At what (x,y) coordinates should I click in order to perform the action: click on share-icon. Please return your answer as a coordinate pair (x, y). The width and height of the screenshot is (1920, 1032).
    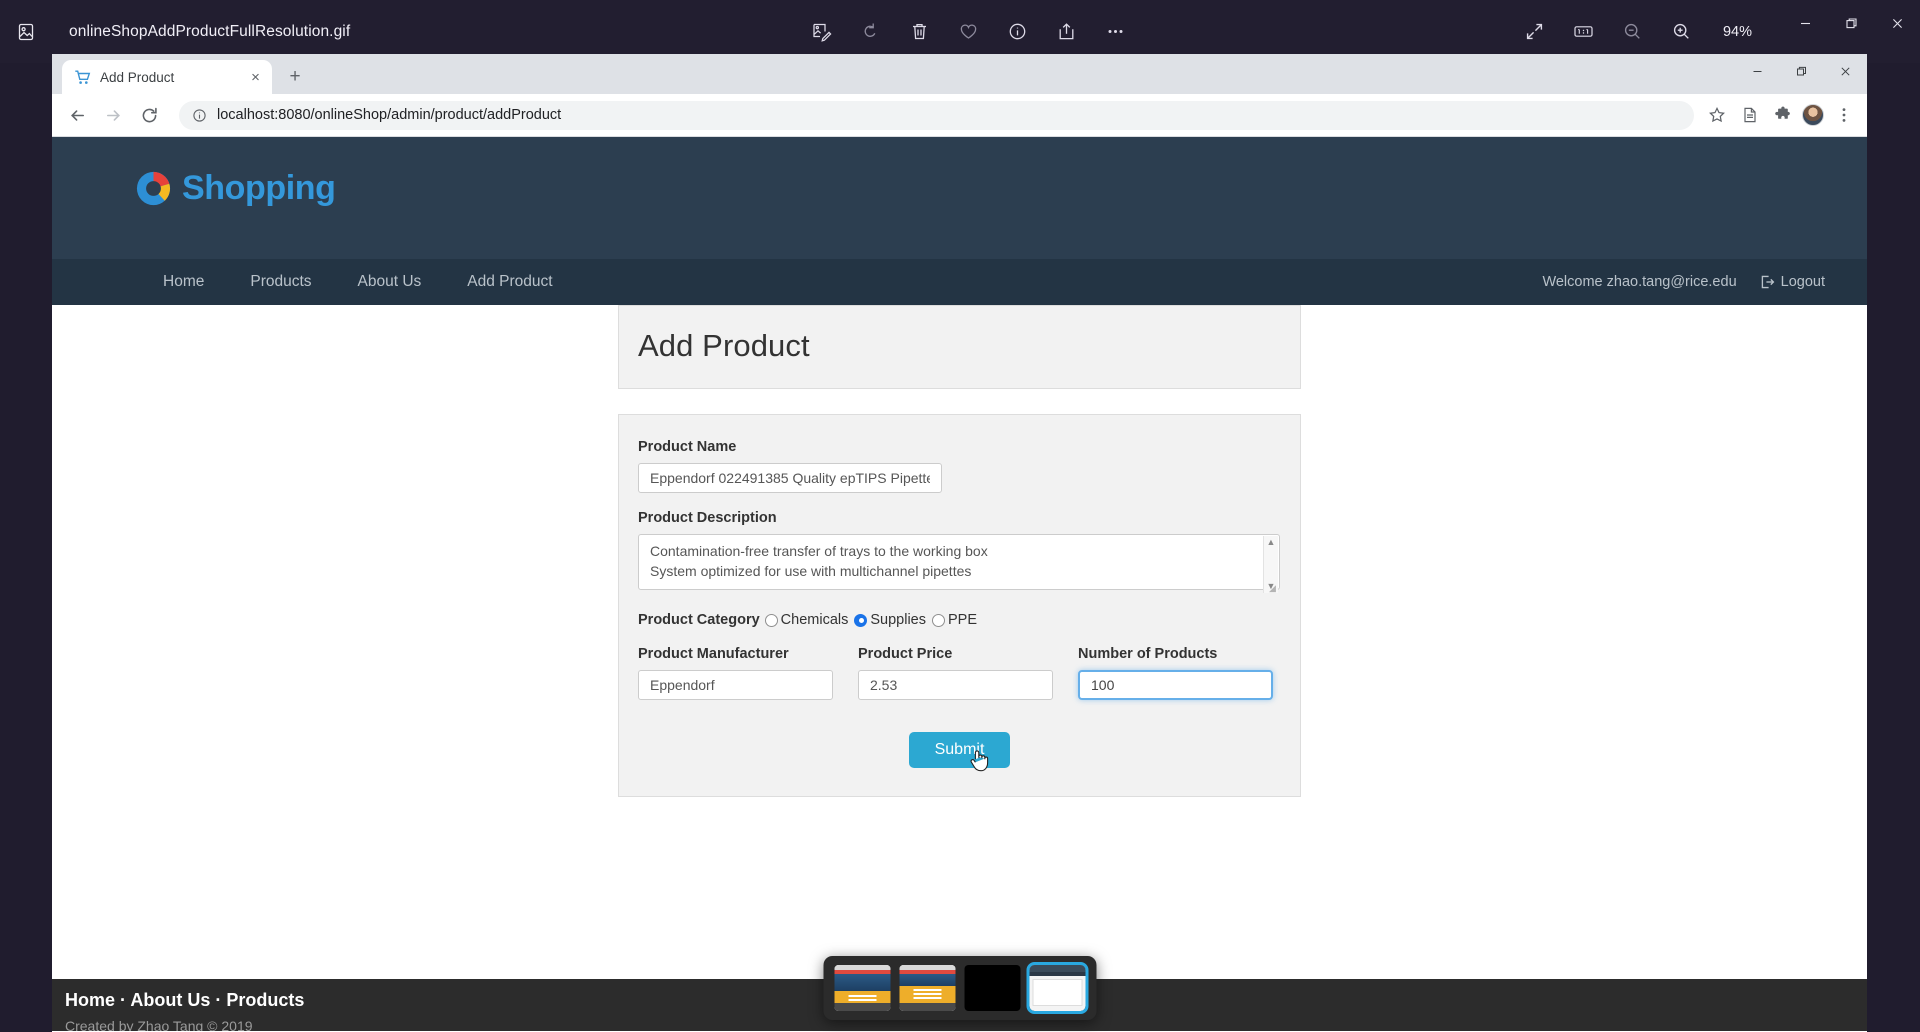
    Looking at the image, I should click on (1066, 31).